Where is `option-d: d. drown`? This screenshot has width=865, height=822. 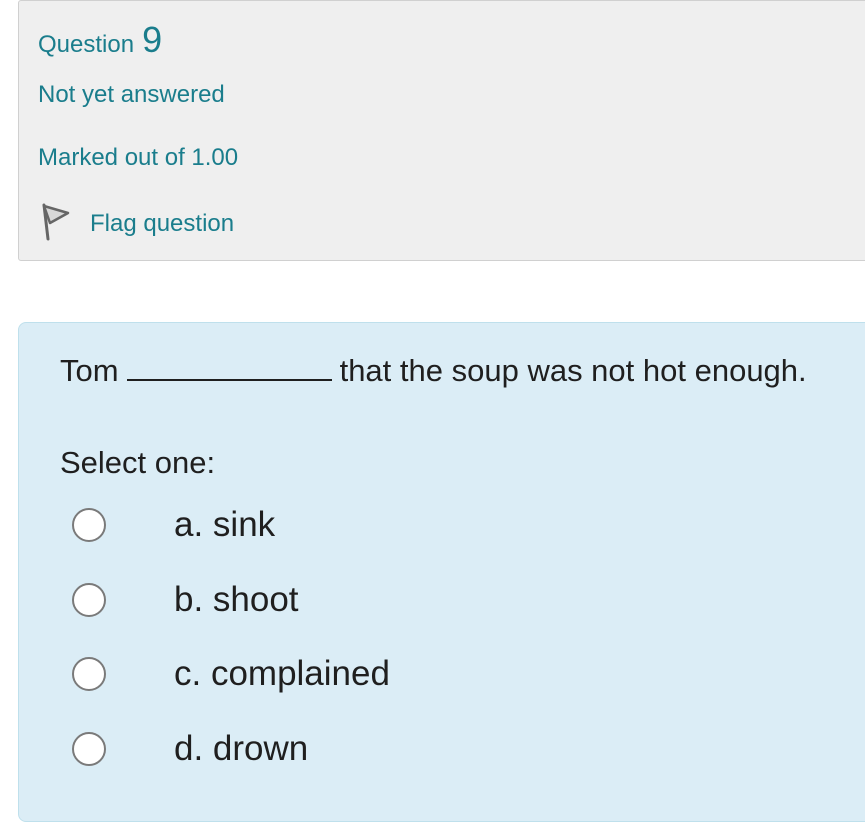 option-d: d. drown is located at coordinates (190, 749).